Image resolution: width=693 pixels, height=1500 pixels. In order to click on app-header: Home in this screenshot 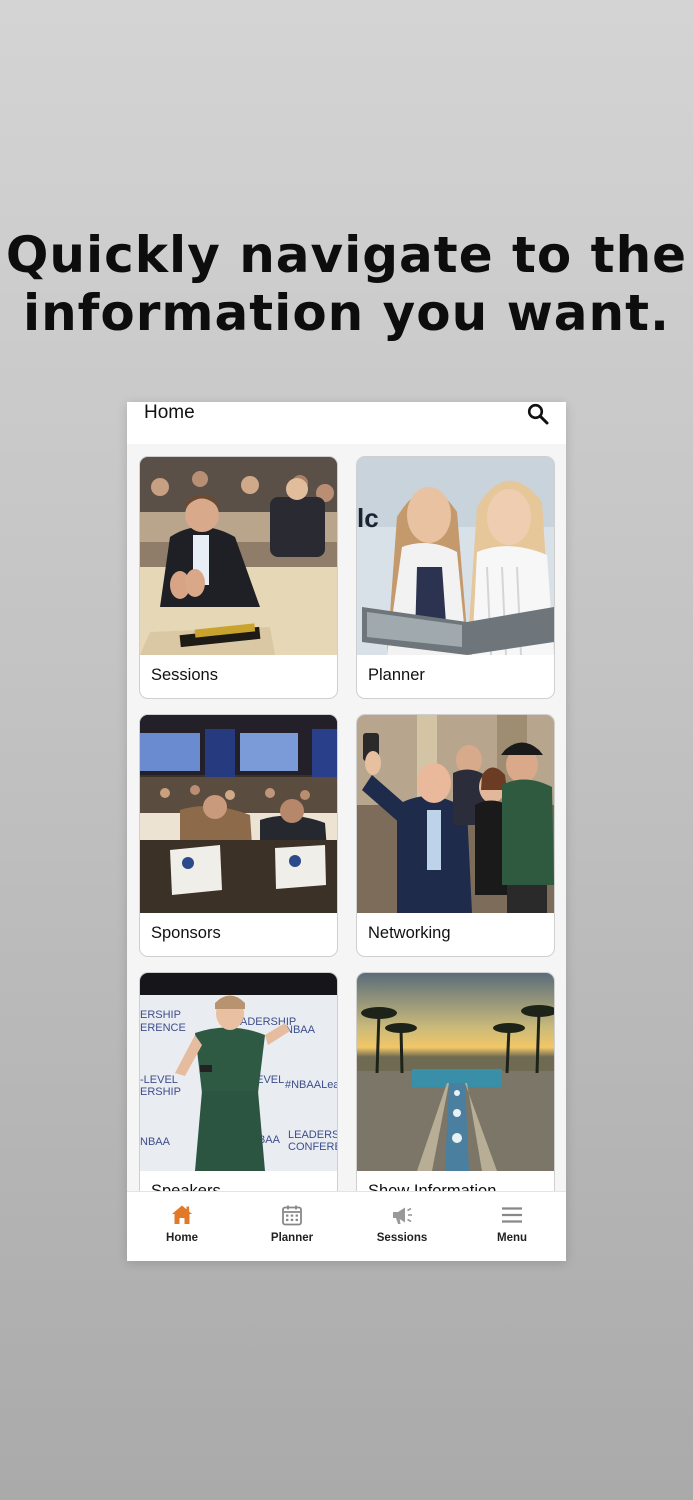, I will do `click(346, 423)`.